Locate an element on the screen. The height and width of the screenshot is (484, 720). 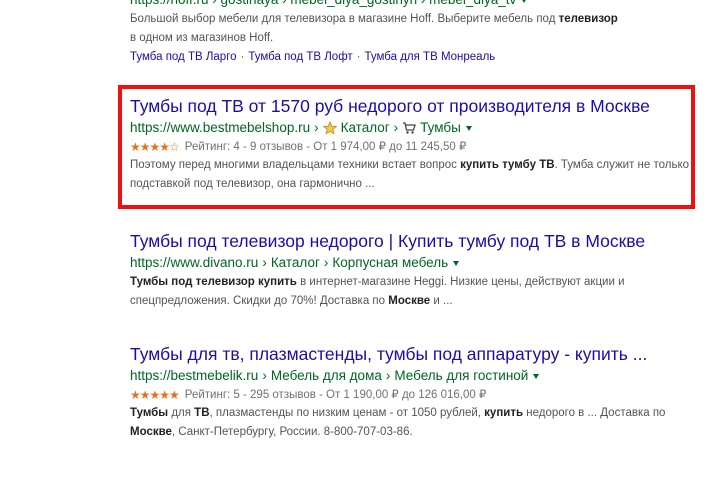
sitelink-3: Тумба для ТВ Монреаль is located at coordinates (430, 57).